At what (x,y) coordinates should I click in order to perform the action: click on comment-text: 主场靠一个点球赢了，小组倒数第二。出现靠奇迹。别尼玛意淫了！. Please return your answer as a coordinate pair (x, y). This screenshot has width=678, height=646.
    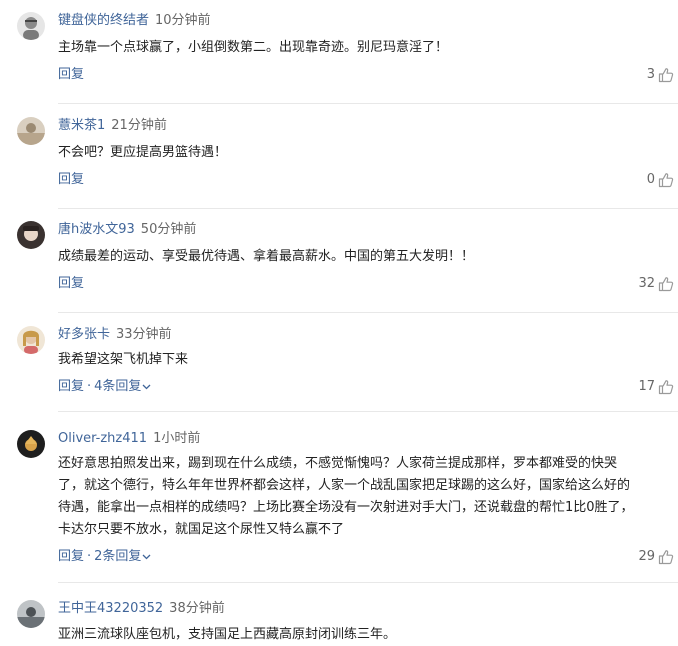
    Looking at the image, I should click on (253, 47).